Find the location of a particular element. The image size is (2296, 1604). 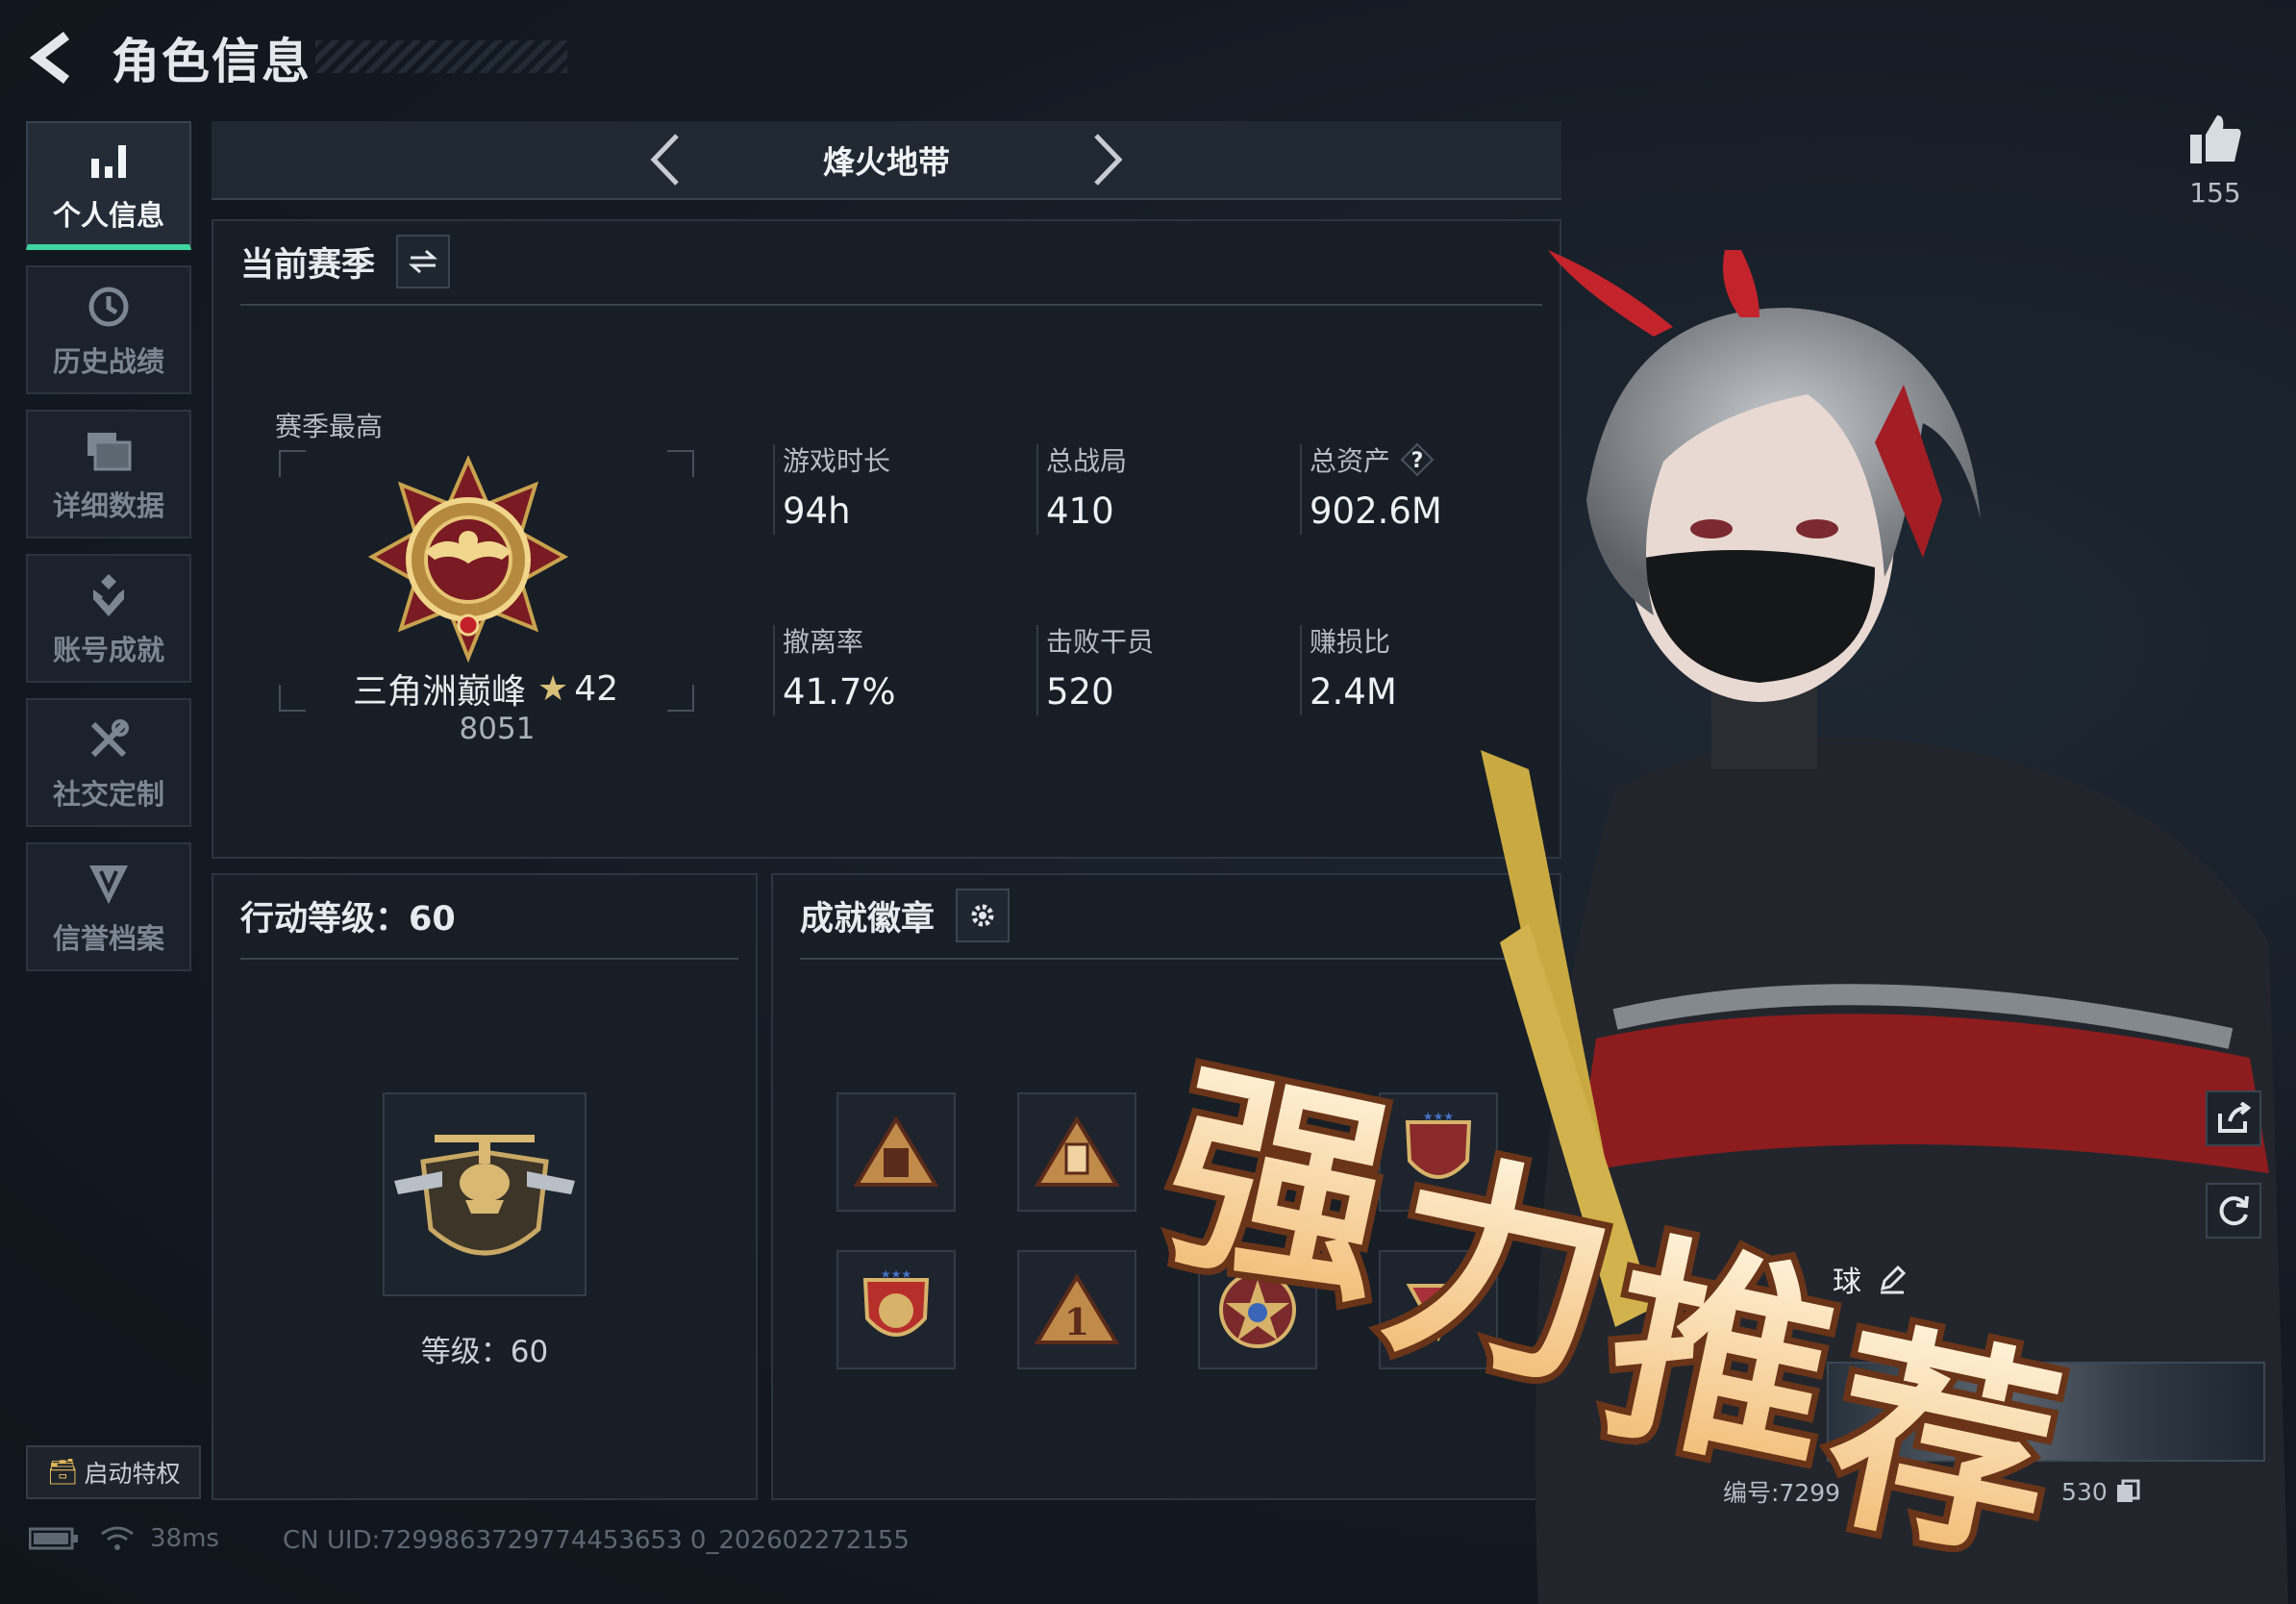

swap-icon is located at coordinates (423, 261).